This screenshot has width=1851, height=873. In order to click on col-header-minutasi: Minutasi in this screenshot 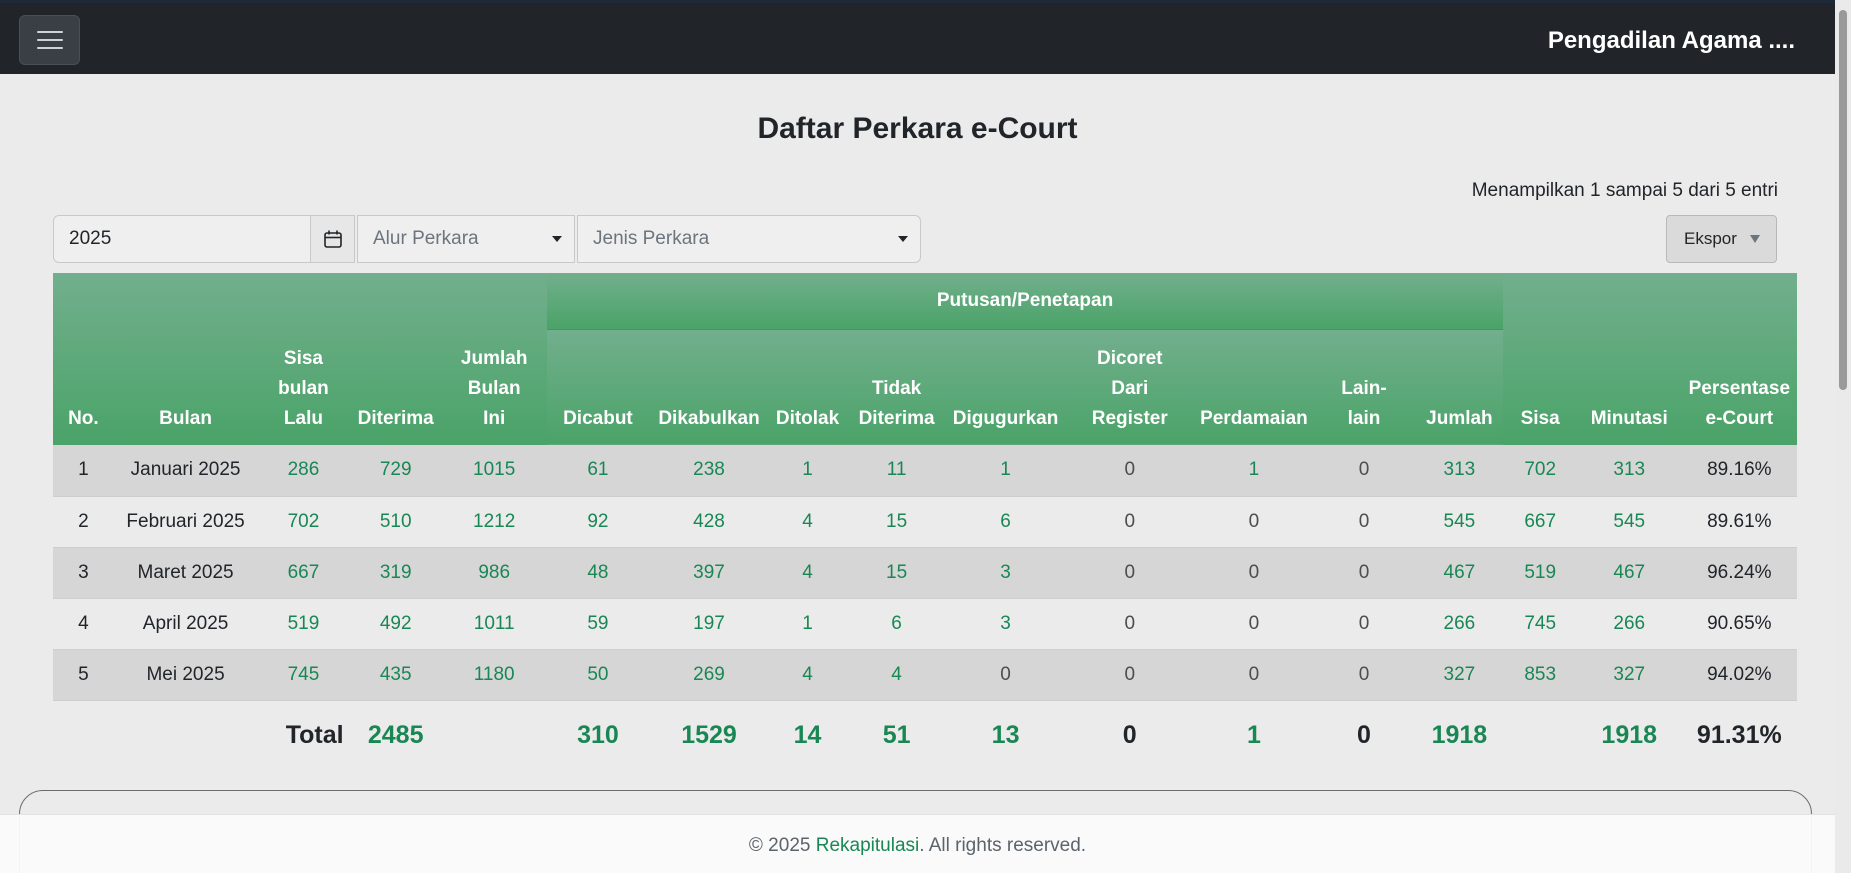, I will do `click(1629, 359)`.